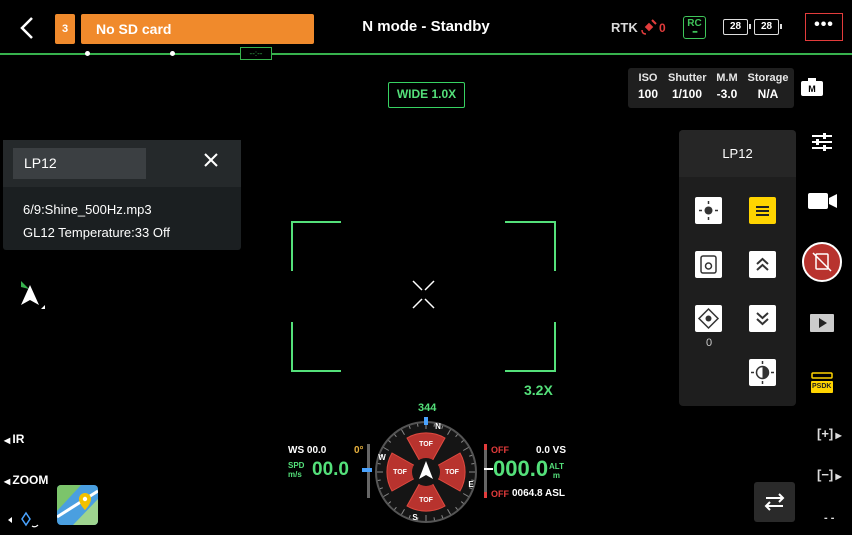 The image size is (852, 535). I want to click on altitude-unit-label: ALT, so click(556, 466).